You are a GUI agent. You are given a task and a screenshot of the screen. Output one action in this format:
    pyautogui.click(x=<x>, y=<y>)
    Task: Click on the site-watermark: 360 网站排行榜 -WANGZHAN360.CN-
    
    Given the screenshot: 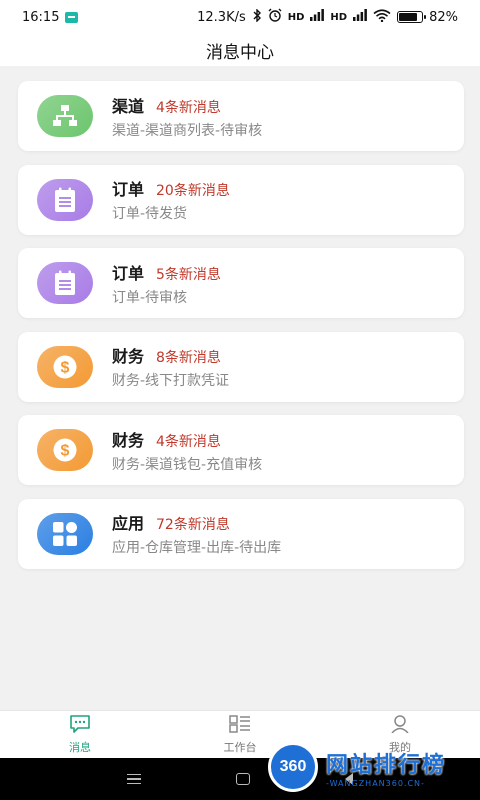 What is the action you would take?
    pyautogui.click(x=371, y=767)
    